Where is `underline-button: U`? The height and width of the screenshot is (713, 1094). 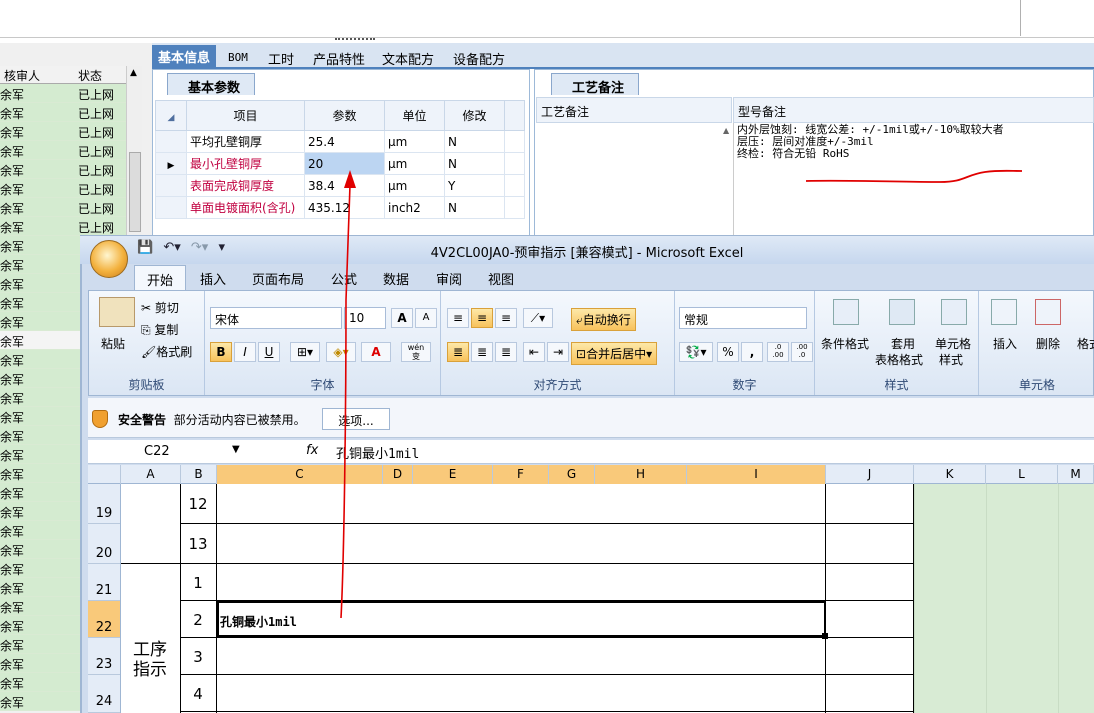 underline-button: U is located at coordinates (269, 352).